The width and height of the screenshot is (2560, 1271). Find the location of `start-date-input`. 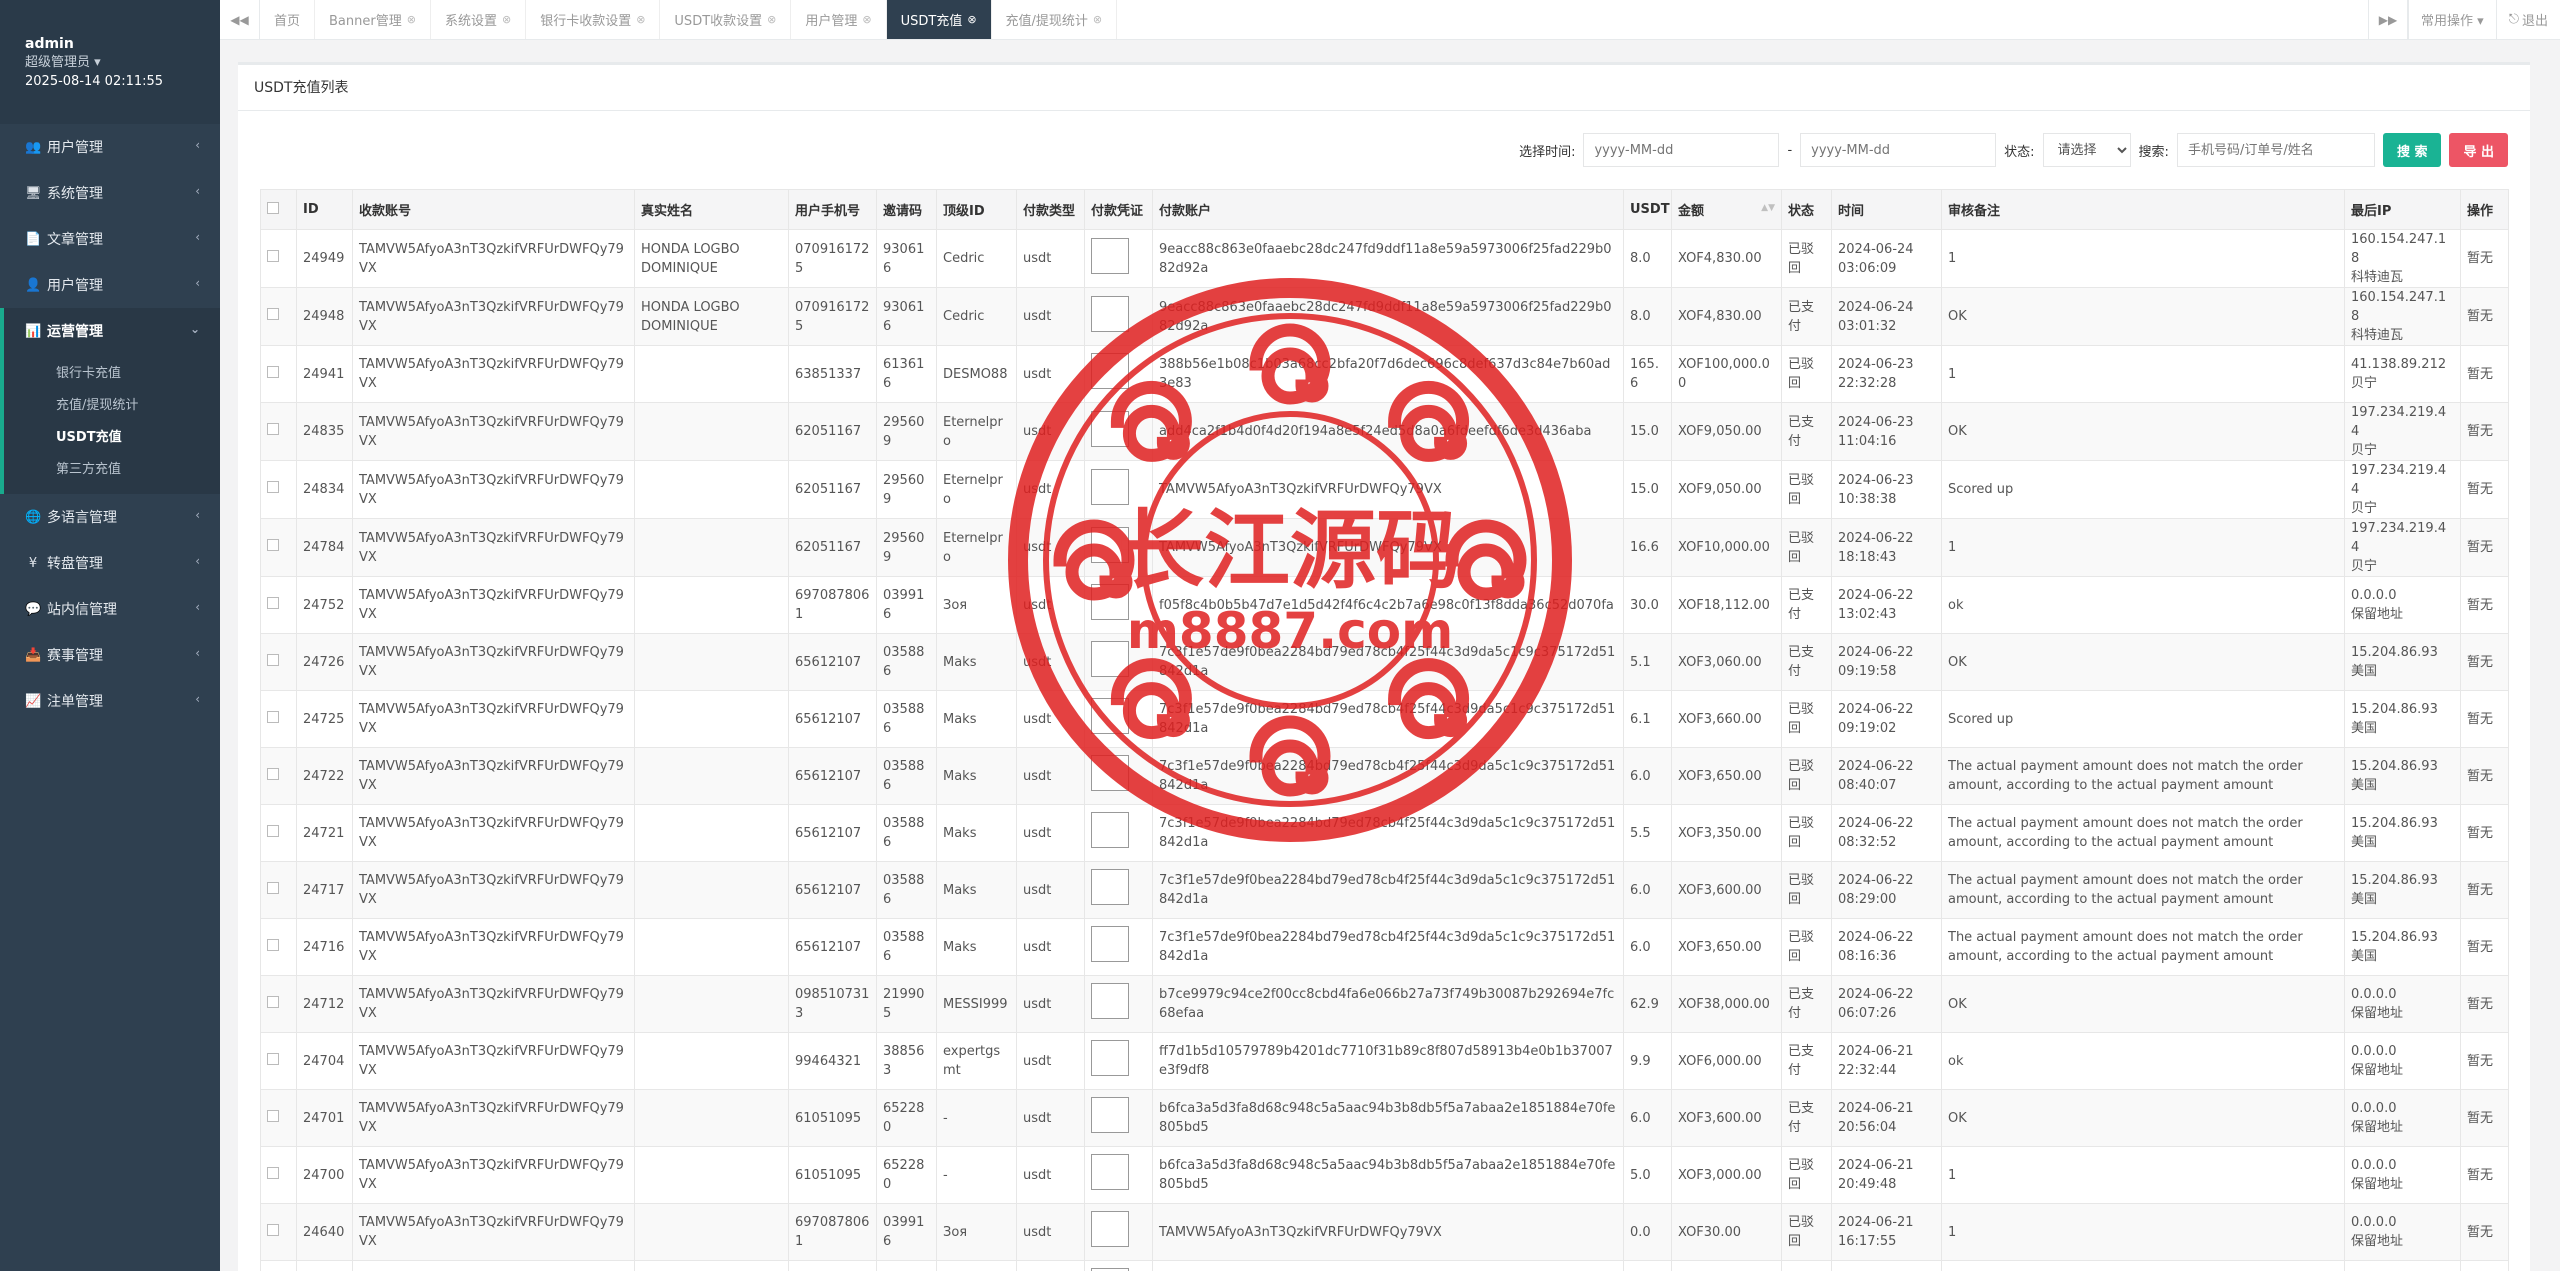

start-date-input is located at coordinates (1681, 150).